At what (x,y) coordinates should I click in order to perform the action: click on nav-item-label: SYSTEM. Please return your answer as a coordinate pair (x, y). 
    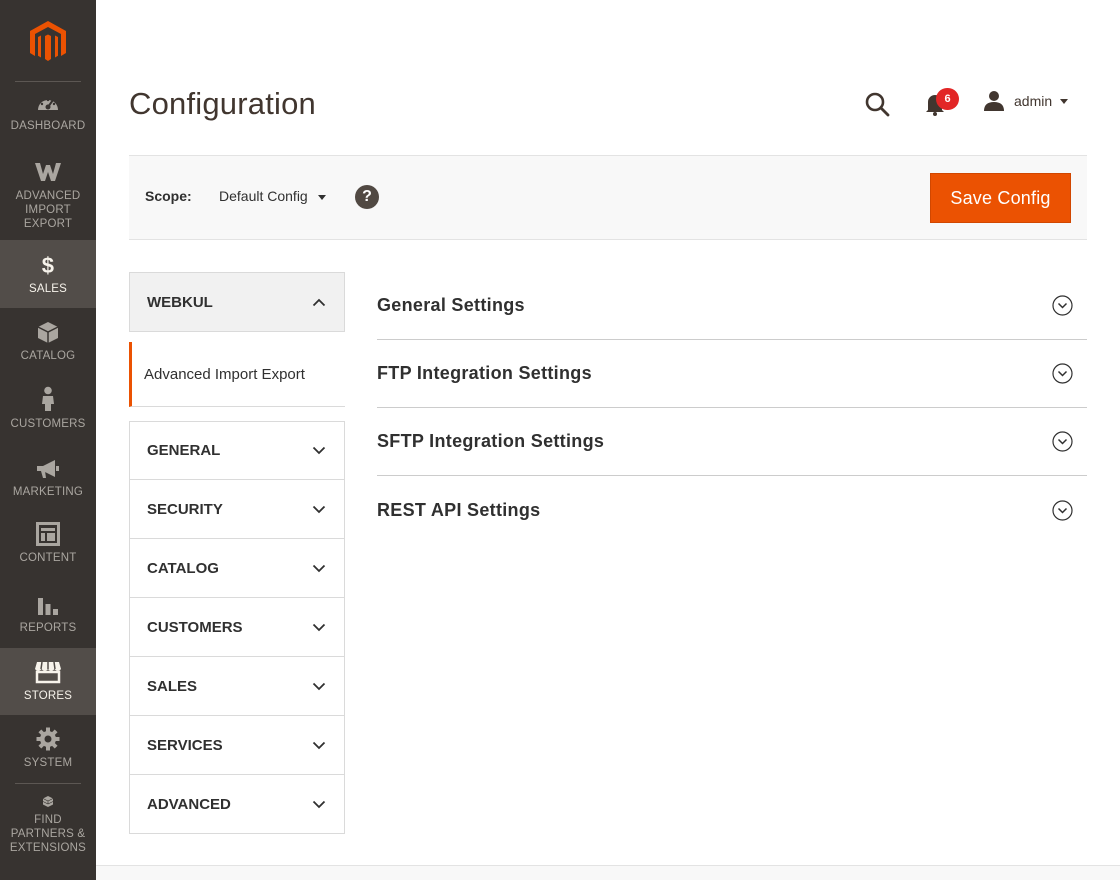
    Looking at the image, I should click on (48, 763).